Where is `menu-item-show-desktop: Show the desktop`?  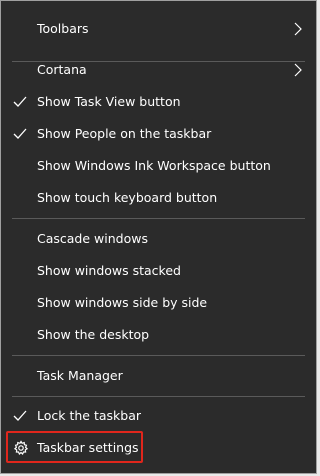
menu-item-show-desktop: Show the desktop is located at coordinates (158, 335).